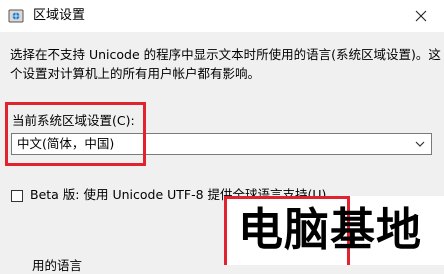  Describe the element at coordinates (225, 54) in the screenshot. I see `description-line-1: 选择在不支持 Unicode 的程序中显示文本时所使用的语言(系统区域设置)。这` at that location.